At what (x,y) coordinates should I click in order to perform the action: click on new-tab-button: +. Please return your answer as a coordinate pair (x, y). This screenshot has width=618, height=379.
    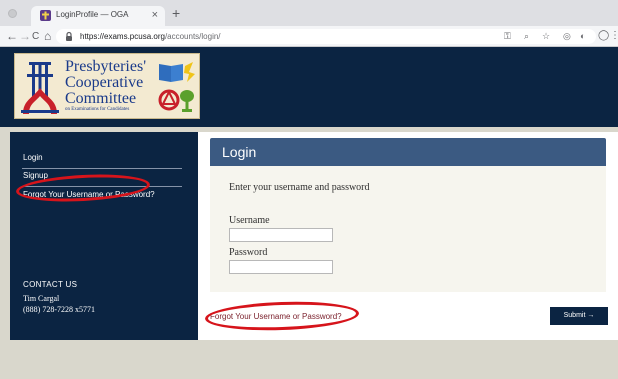
    Looking at the image, I should click on (176, 13).